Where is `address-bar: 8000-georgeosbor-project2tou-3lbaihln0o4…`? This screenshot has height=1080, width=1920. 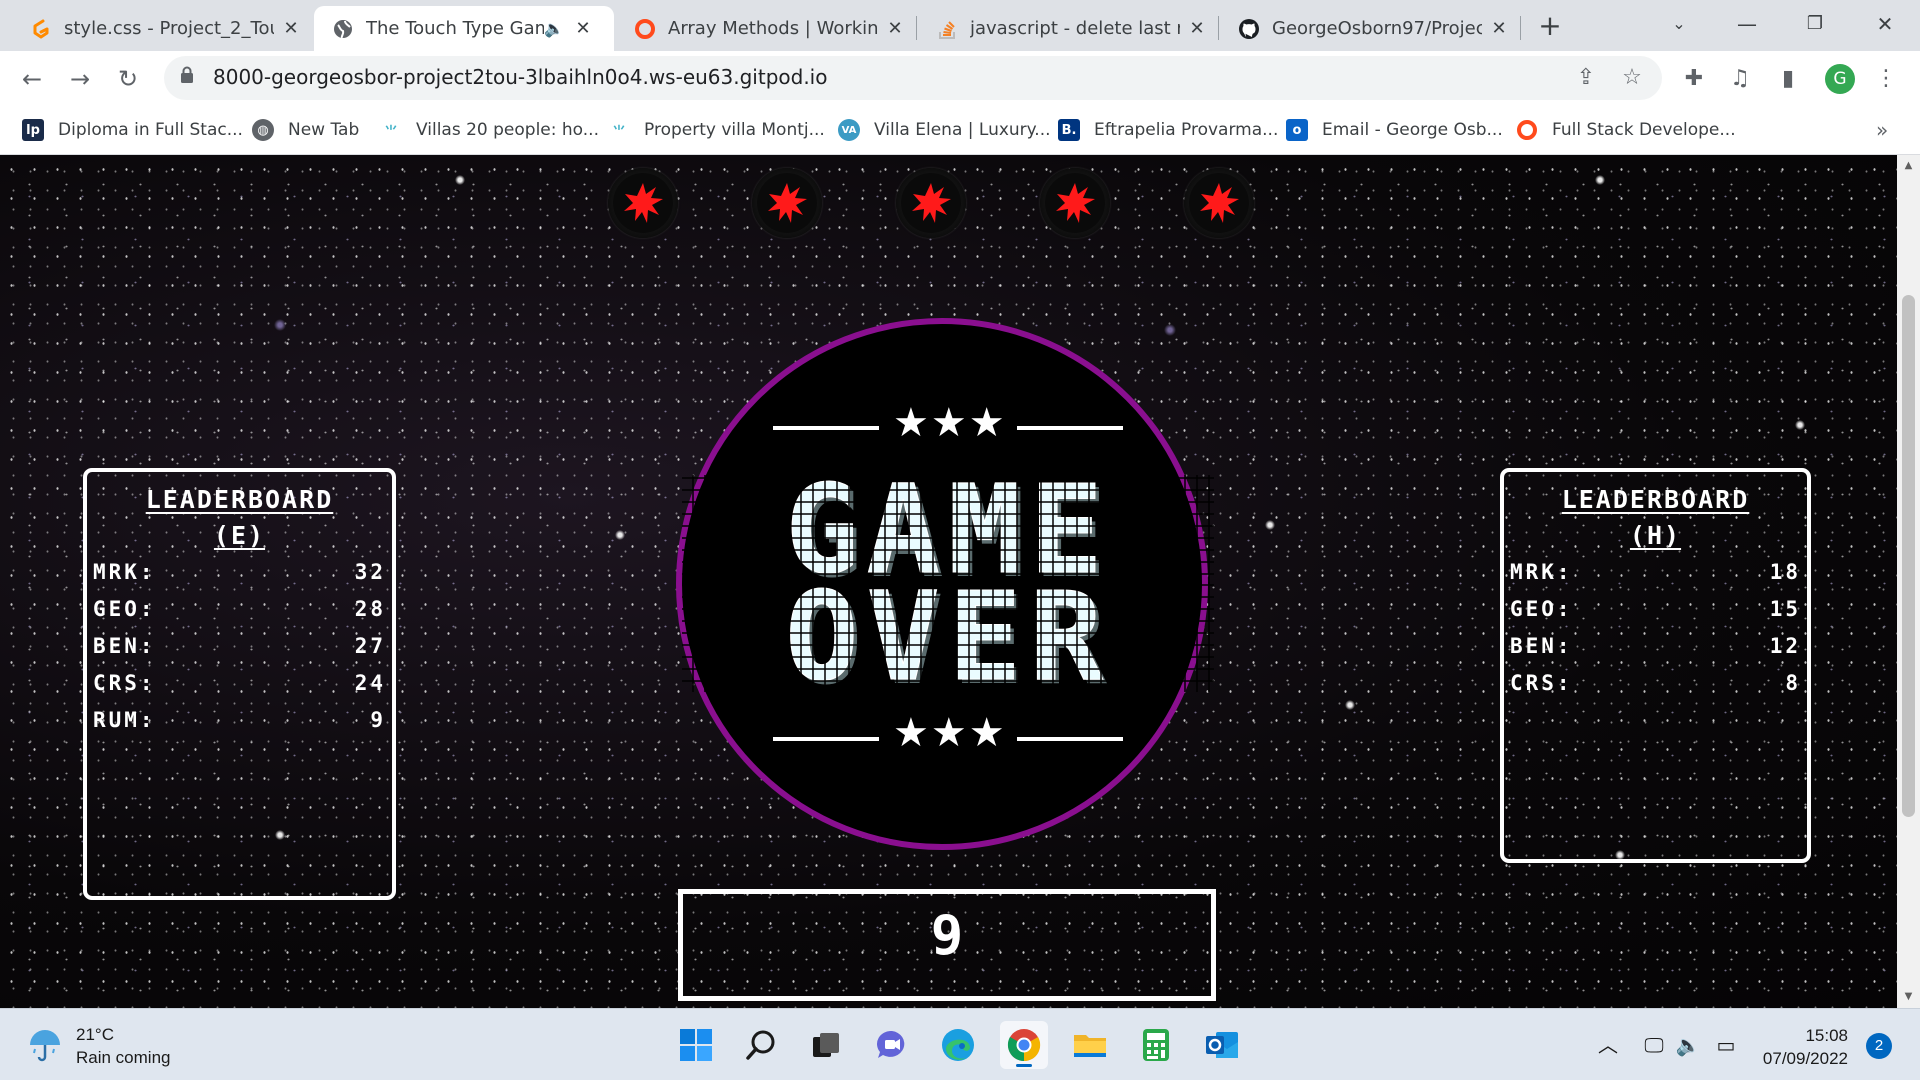 address-bar: 8000-georgeosbor-project2tou-3lbaihln0o4… is located at coordinates (913, 78).